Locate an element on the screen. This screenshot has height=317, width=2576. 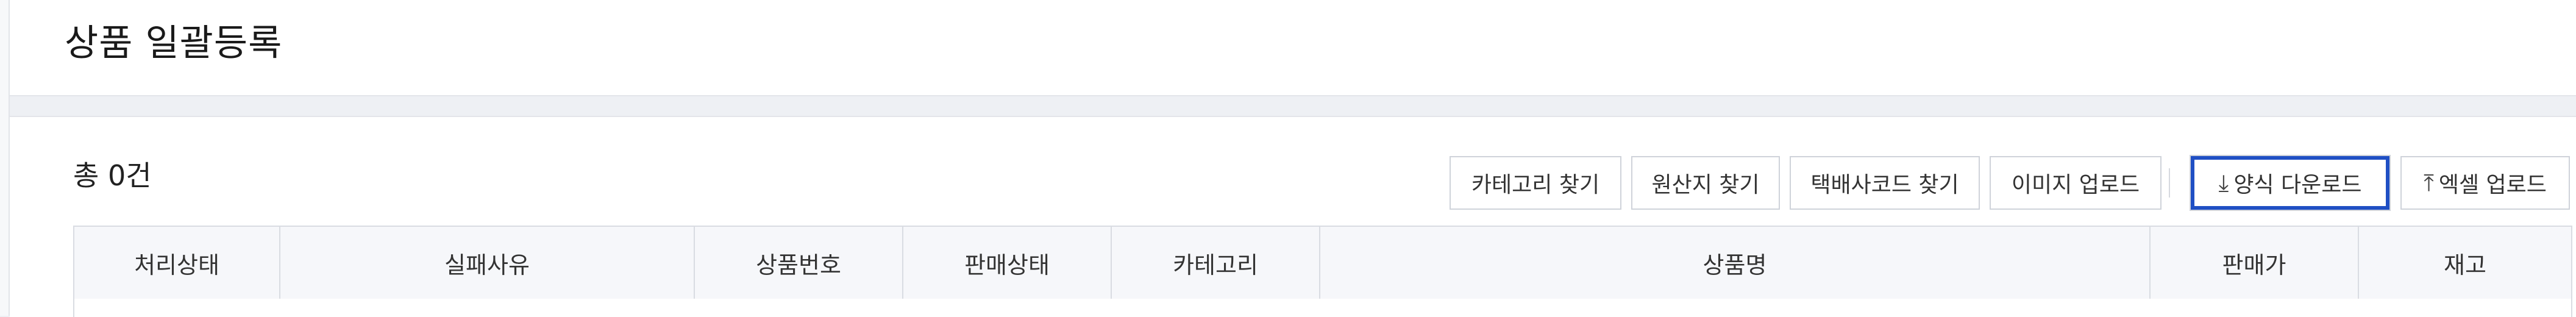
column-header-failure-reason: 실패사유 is located at coordinates (487, 263).